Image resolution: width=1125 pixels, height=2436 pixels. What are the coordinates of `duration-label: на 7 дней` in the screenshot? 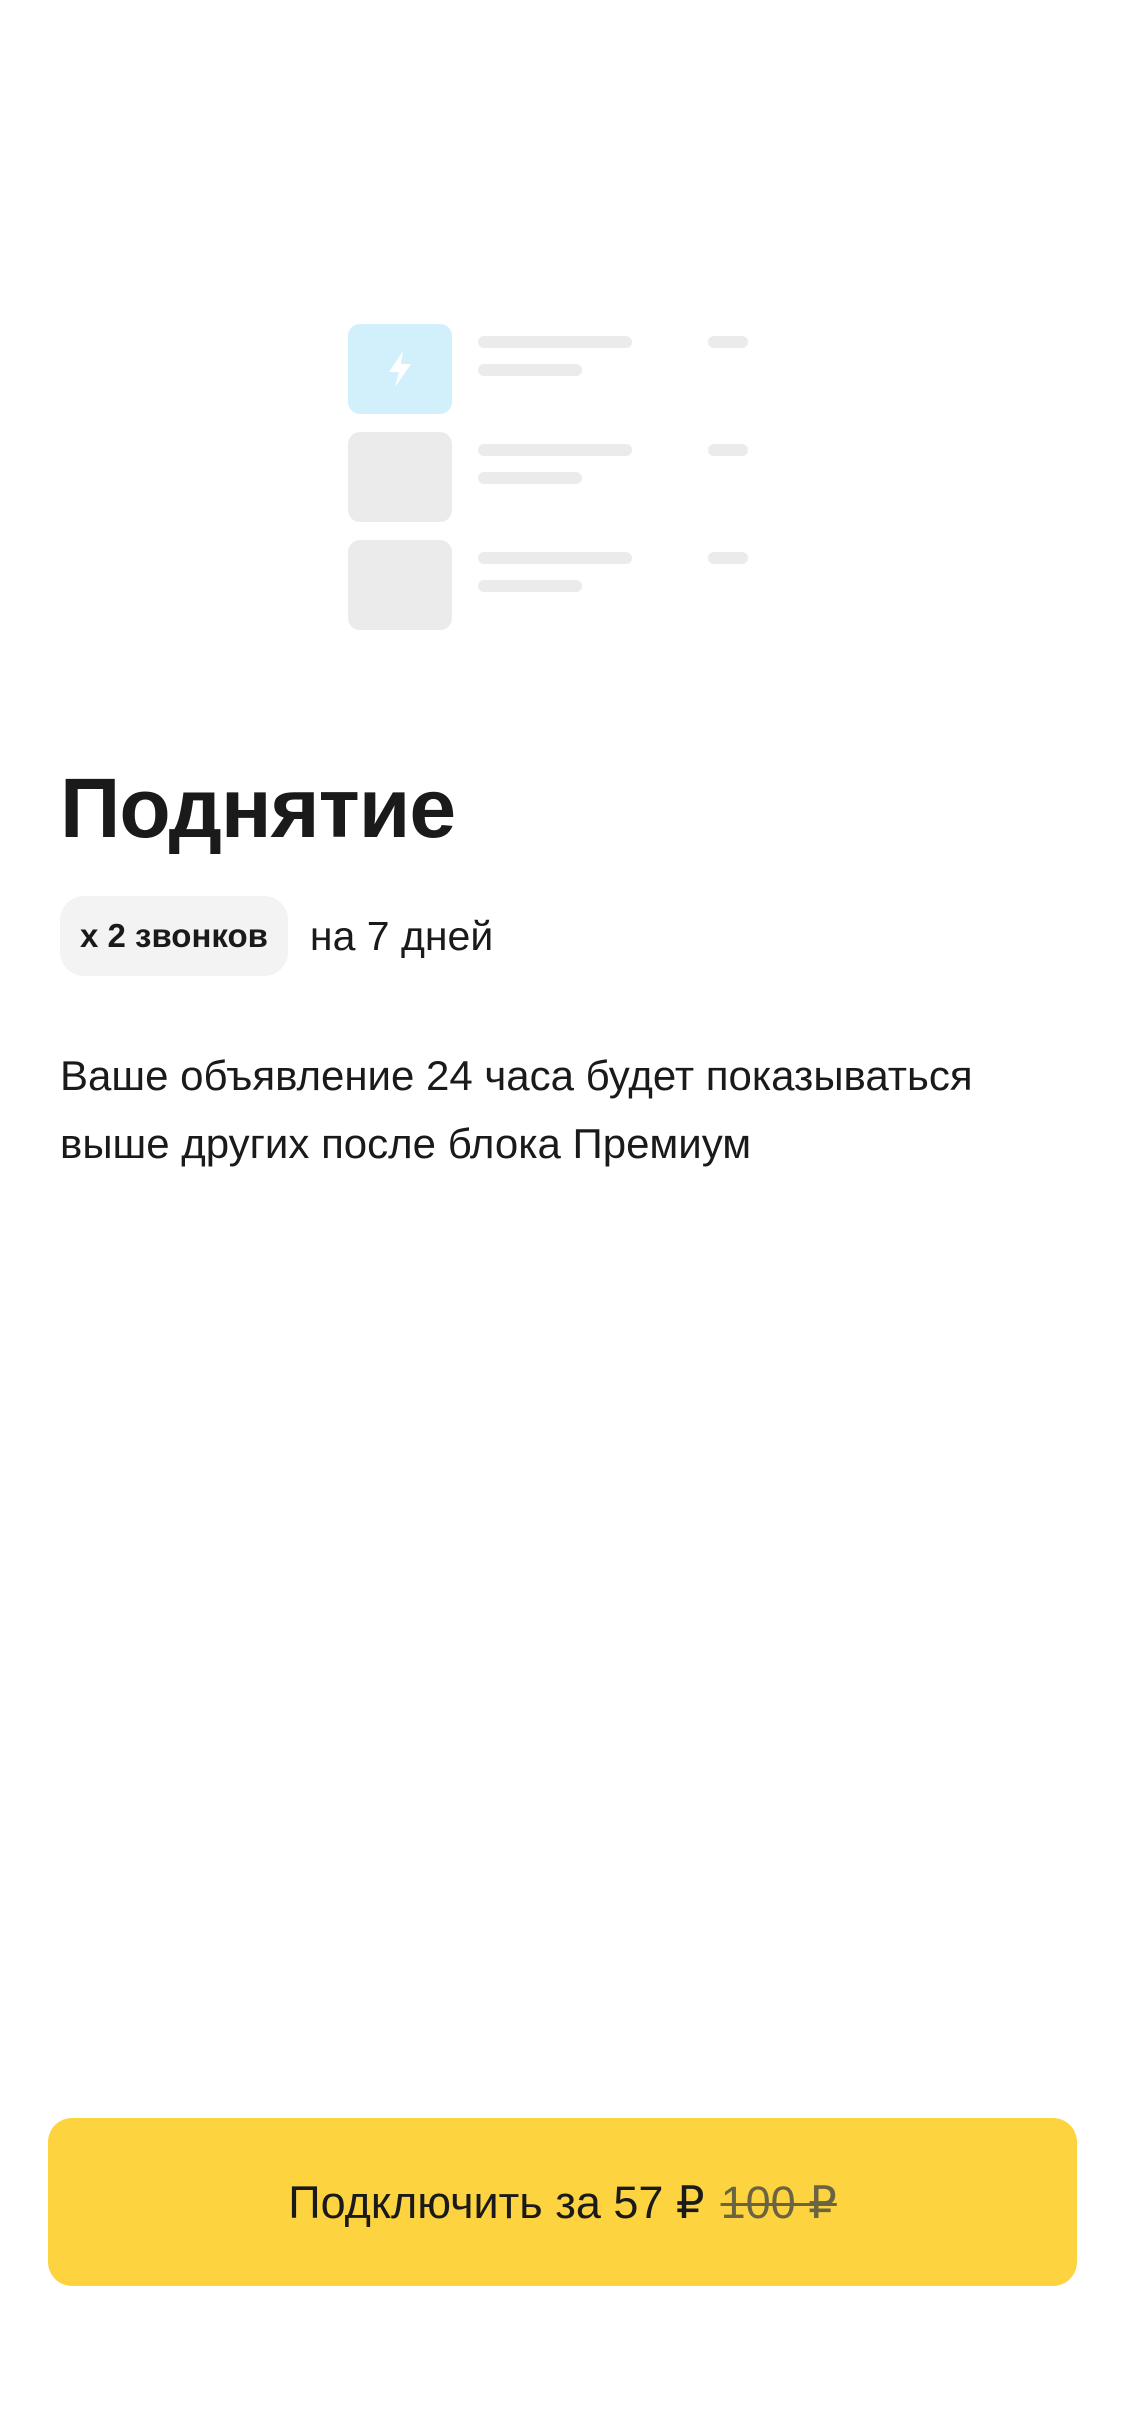 It's located at (401, 935).